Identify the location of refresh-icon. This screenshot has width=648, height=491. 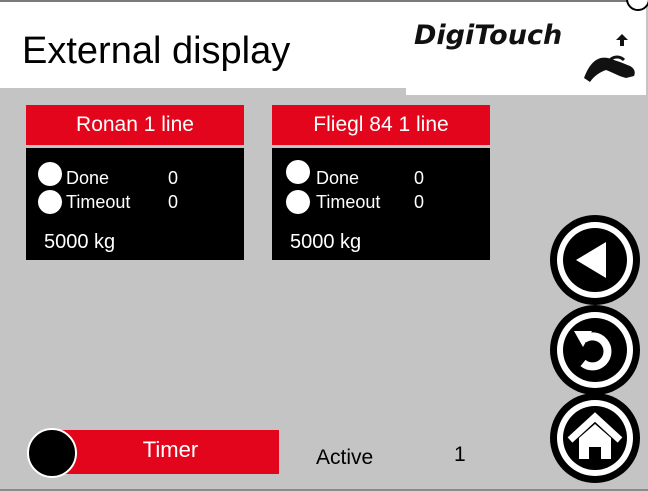
(595, 350).